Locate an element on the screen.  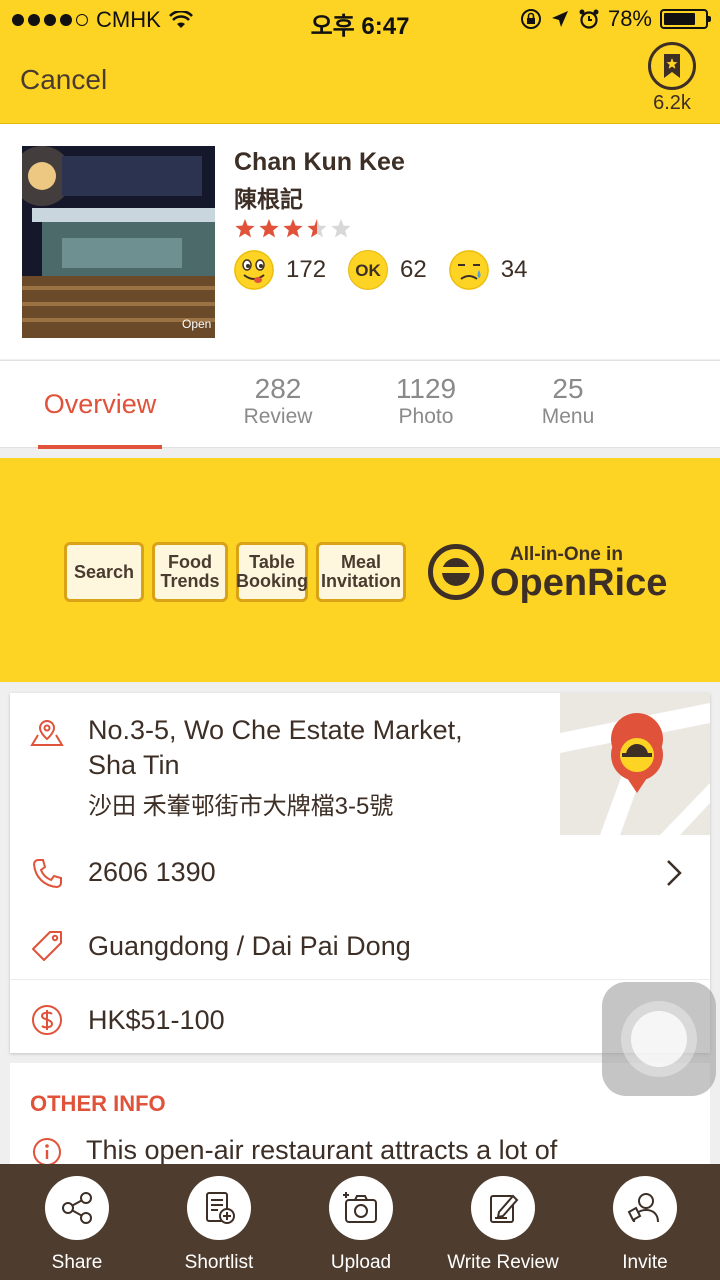
bookmark-button: 6.2k is located at coordinates (672, 78).